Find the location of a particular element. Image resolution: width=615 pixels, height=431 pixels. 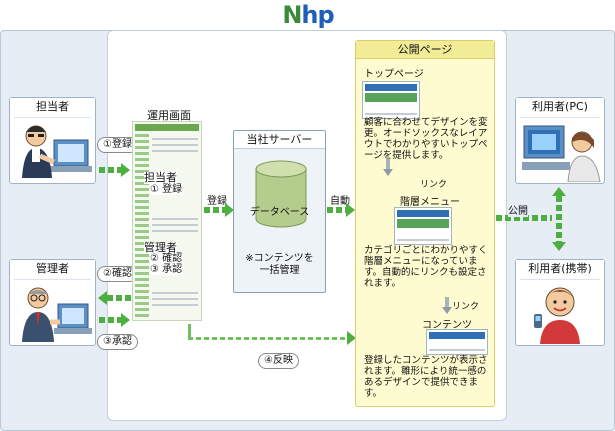

kokai-down-arrowhead-icon is located at coordinates (559, 246).